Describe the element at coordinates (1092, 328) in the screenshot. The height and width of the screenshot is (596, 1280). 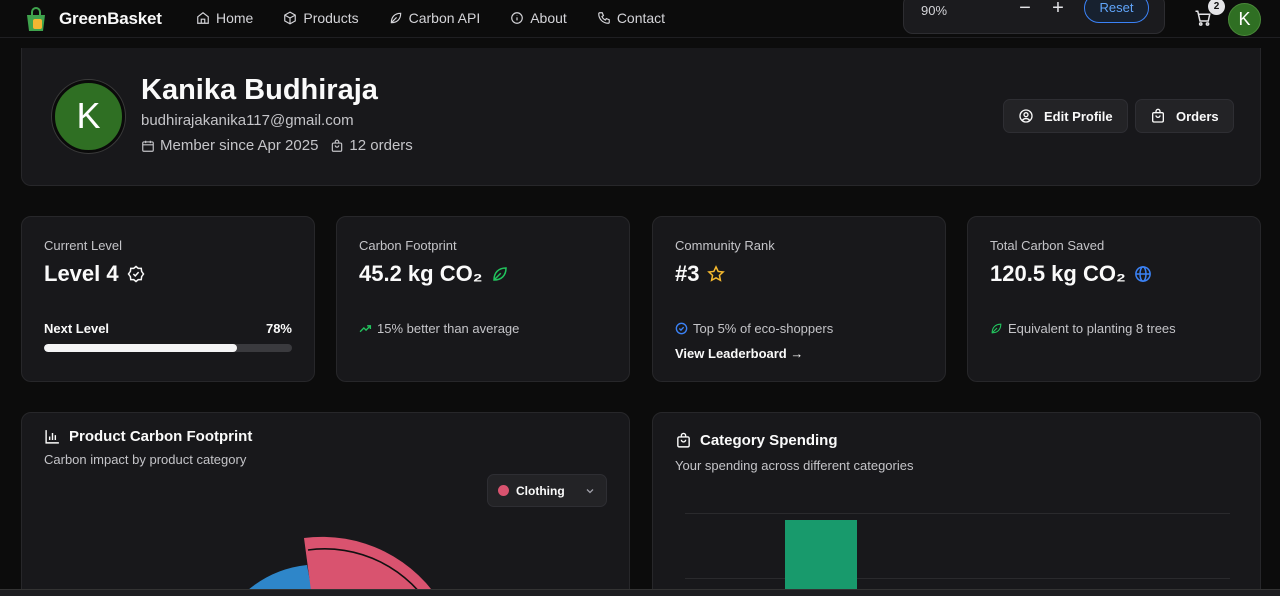
I see `saved-equivalent-text: Equivalent to planting 8 trees` at that location.